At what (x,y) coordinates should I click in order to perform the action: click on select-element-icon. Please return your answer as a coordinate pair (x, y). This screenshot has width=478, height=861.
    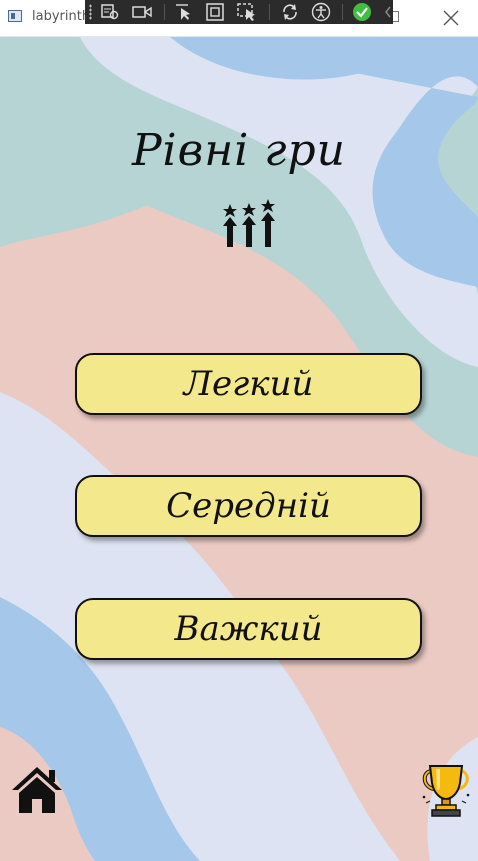
    Looking at the image, I should click on (110, 12).